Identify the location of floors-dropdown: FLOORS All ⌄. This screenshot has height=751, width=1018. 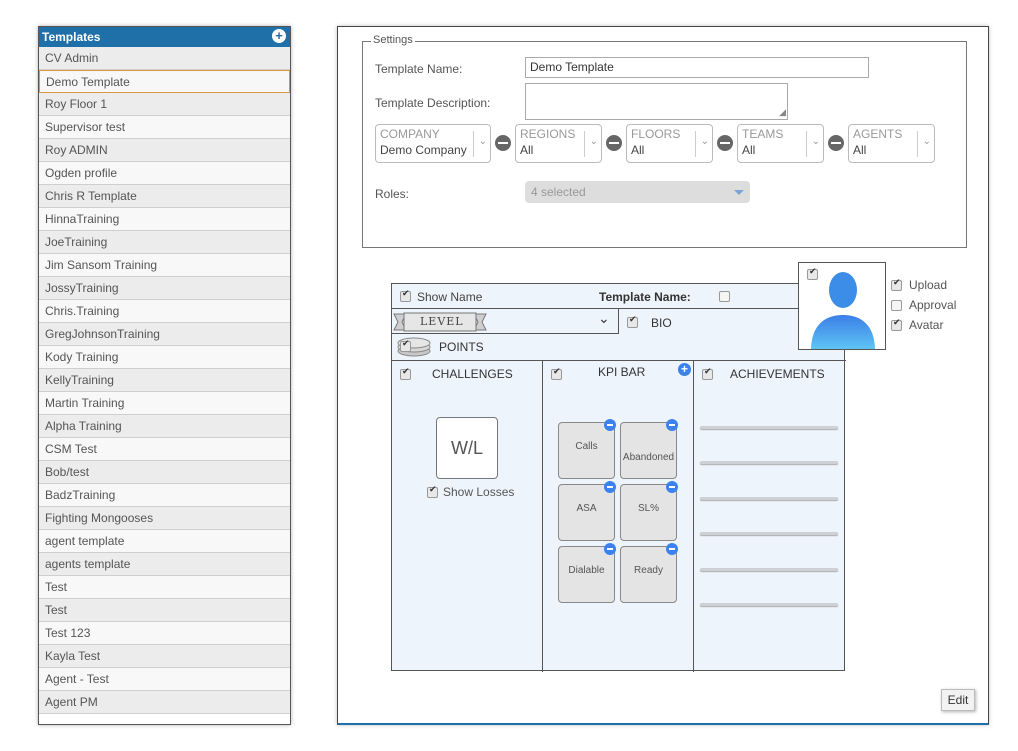
(669, 143).